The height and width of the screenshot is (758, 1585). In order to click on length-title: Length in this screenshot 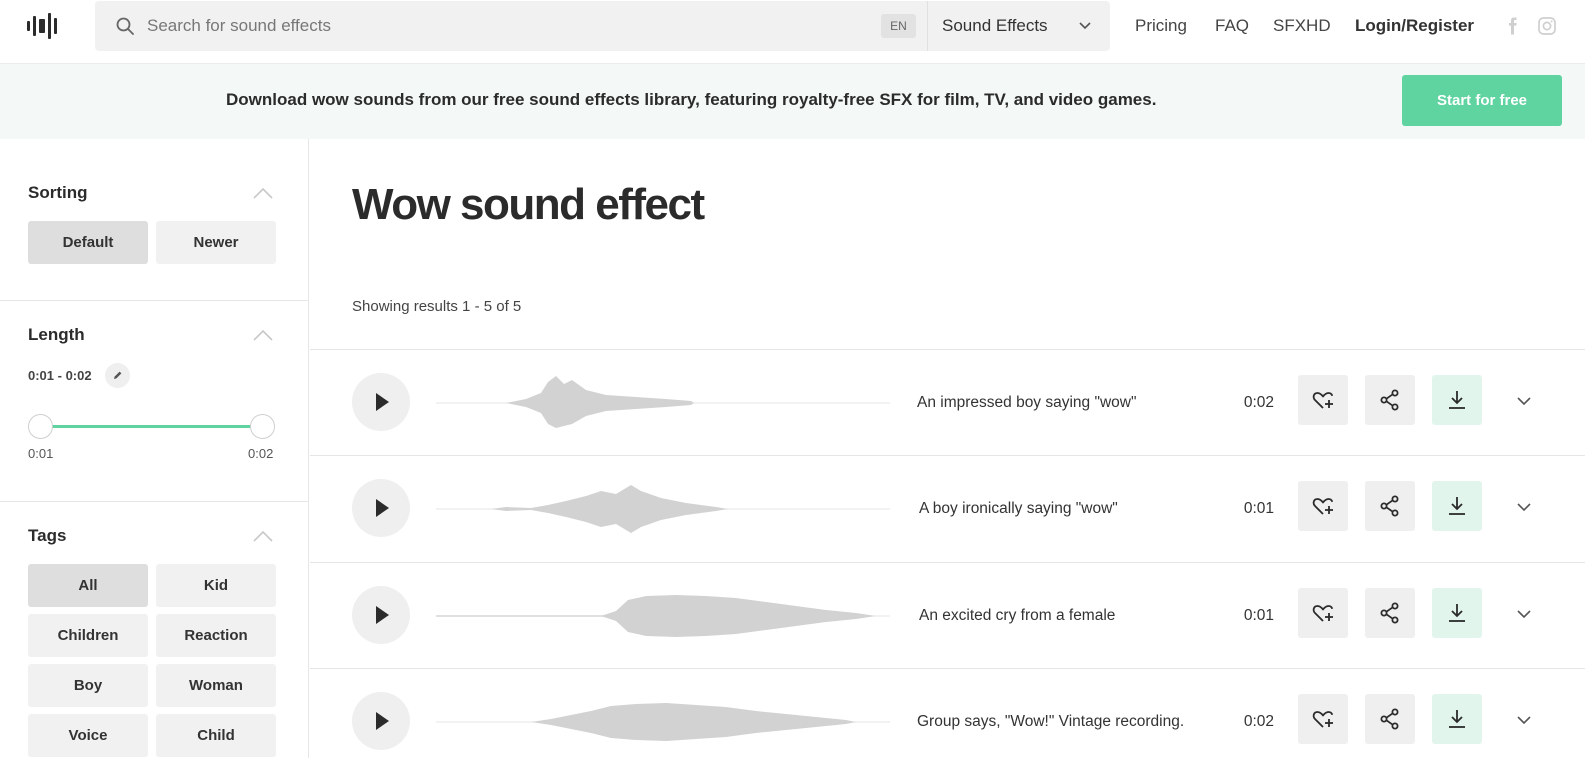, I will do `click(56, 334)`.